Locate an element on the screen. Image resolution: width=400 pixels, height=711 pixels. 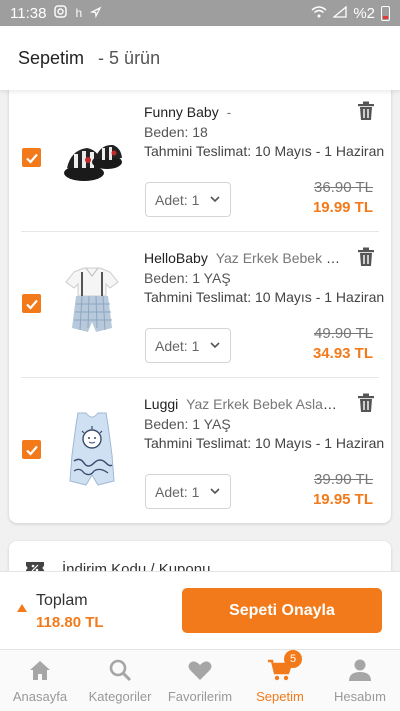
instagram-icon is located at coordinates (61, 13).